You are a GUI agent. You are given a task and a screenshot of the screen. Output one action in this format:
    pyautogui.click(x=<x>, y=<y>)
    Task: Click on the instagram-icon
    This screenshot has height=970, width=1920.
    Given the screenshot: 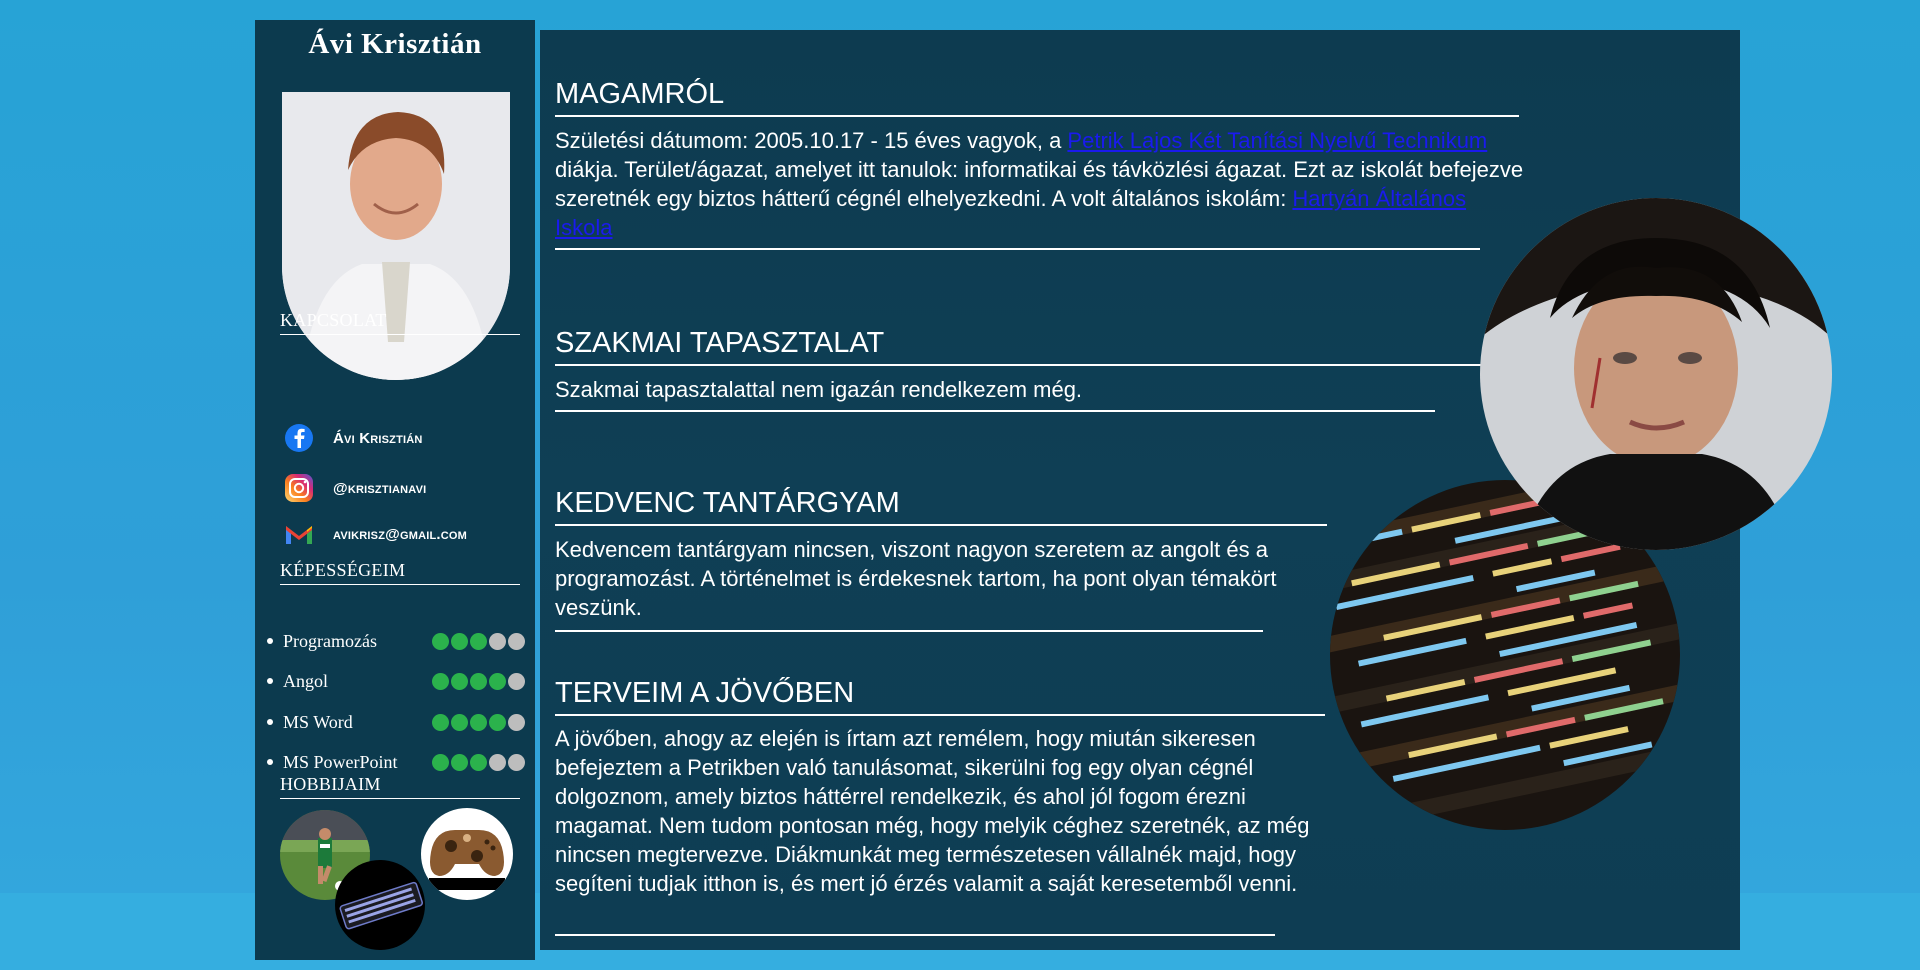 What is the action you would take?
    pyautogui.click(x=299, y=488)
    